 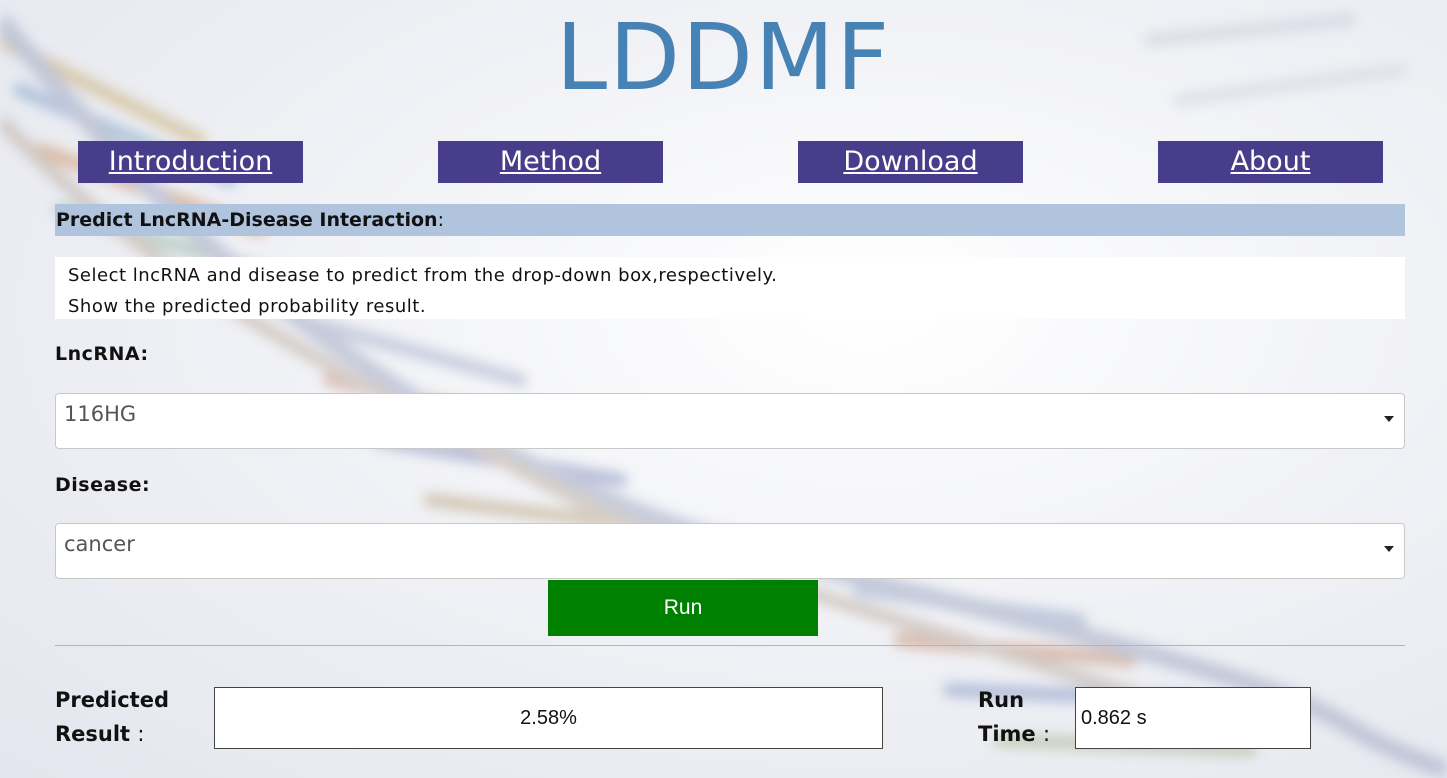 What do you see at coordinates (910, 162) in the screenshot?
I see `nav-download: Download` at bounding box center [910, 162].